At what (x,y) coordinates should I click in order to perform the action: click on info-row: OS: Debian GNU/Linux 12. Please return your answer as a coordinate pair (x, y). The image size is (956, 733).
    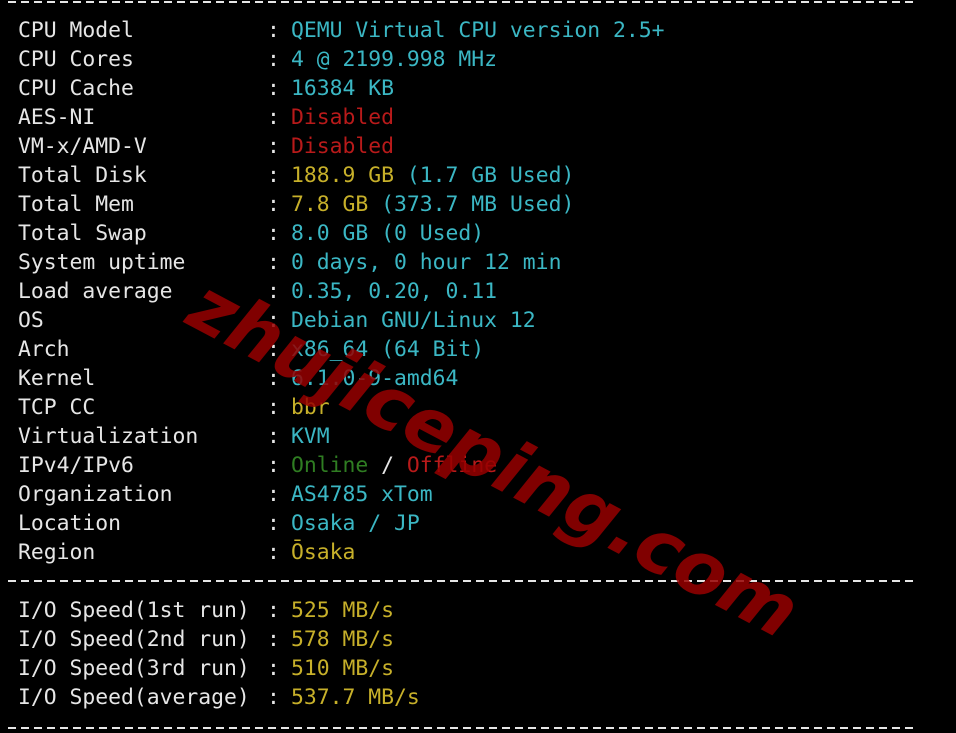
    Looking at the image, I should click on (341, 320).